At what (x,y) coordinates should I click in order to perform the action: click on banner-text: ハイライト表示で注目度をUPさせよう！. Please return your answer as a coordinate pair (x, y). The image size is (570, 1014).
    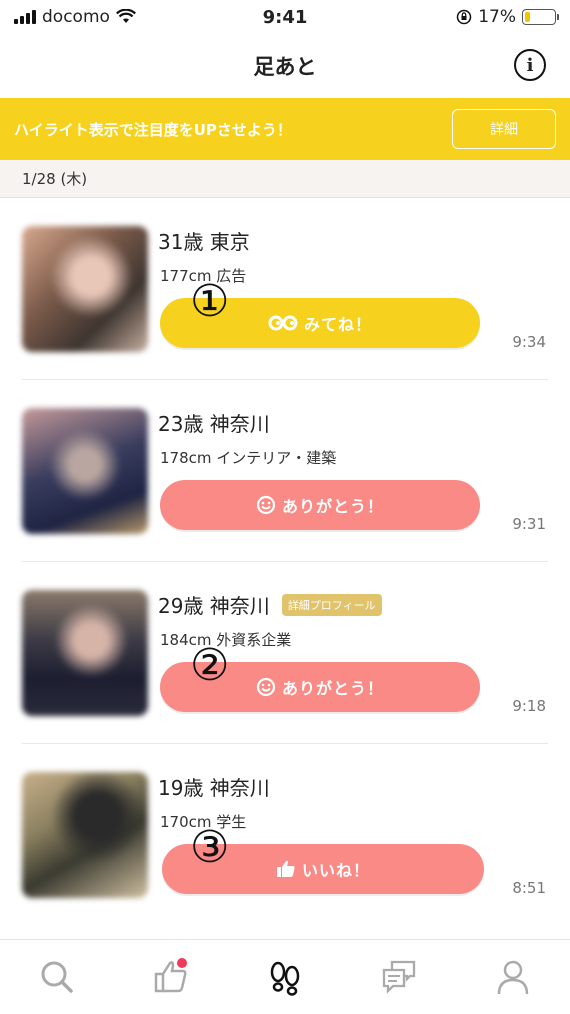
    Looking at the image, I should click on (153, 129).